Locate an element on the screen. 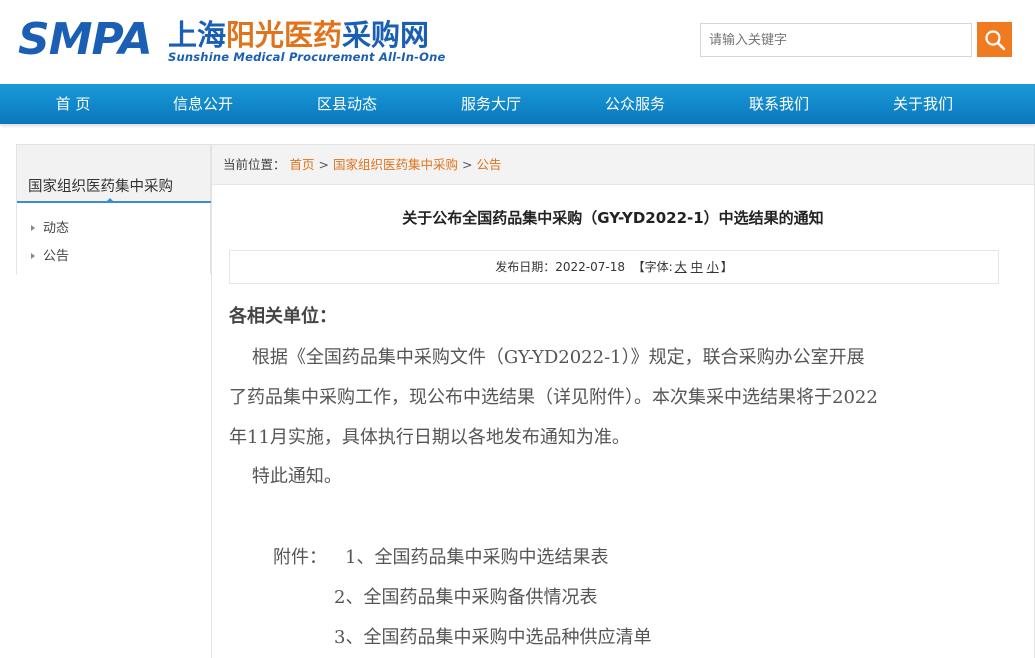 This screenshot has height=658, width=1035. search-button is located at coordinates (994, 39).